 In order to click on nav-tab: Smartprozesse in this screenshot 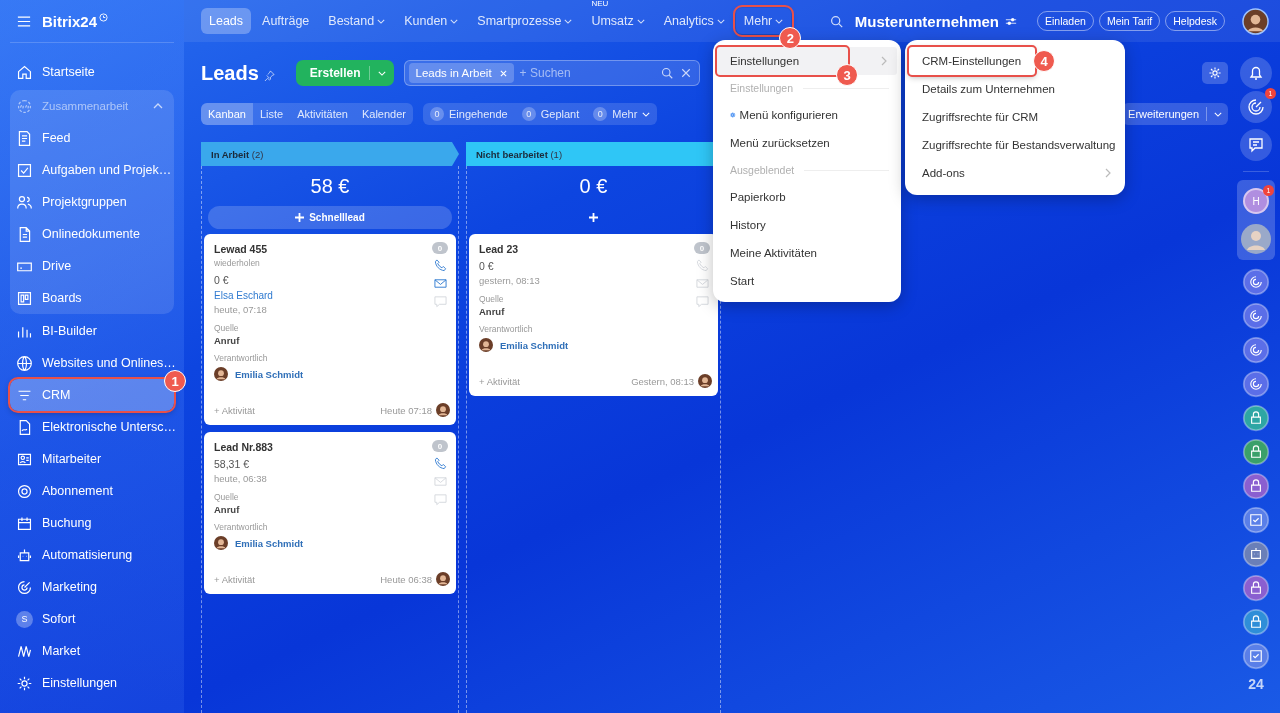, I will do `click(525, 21)`.